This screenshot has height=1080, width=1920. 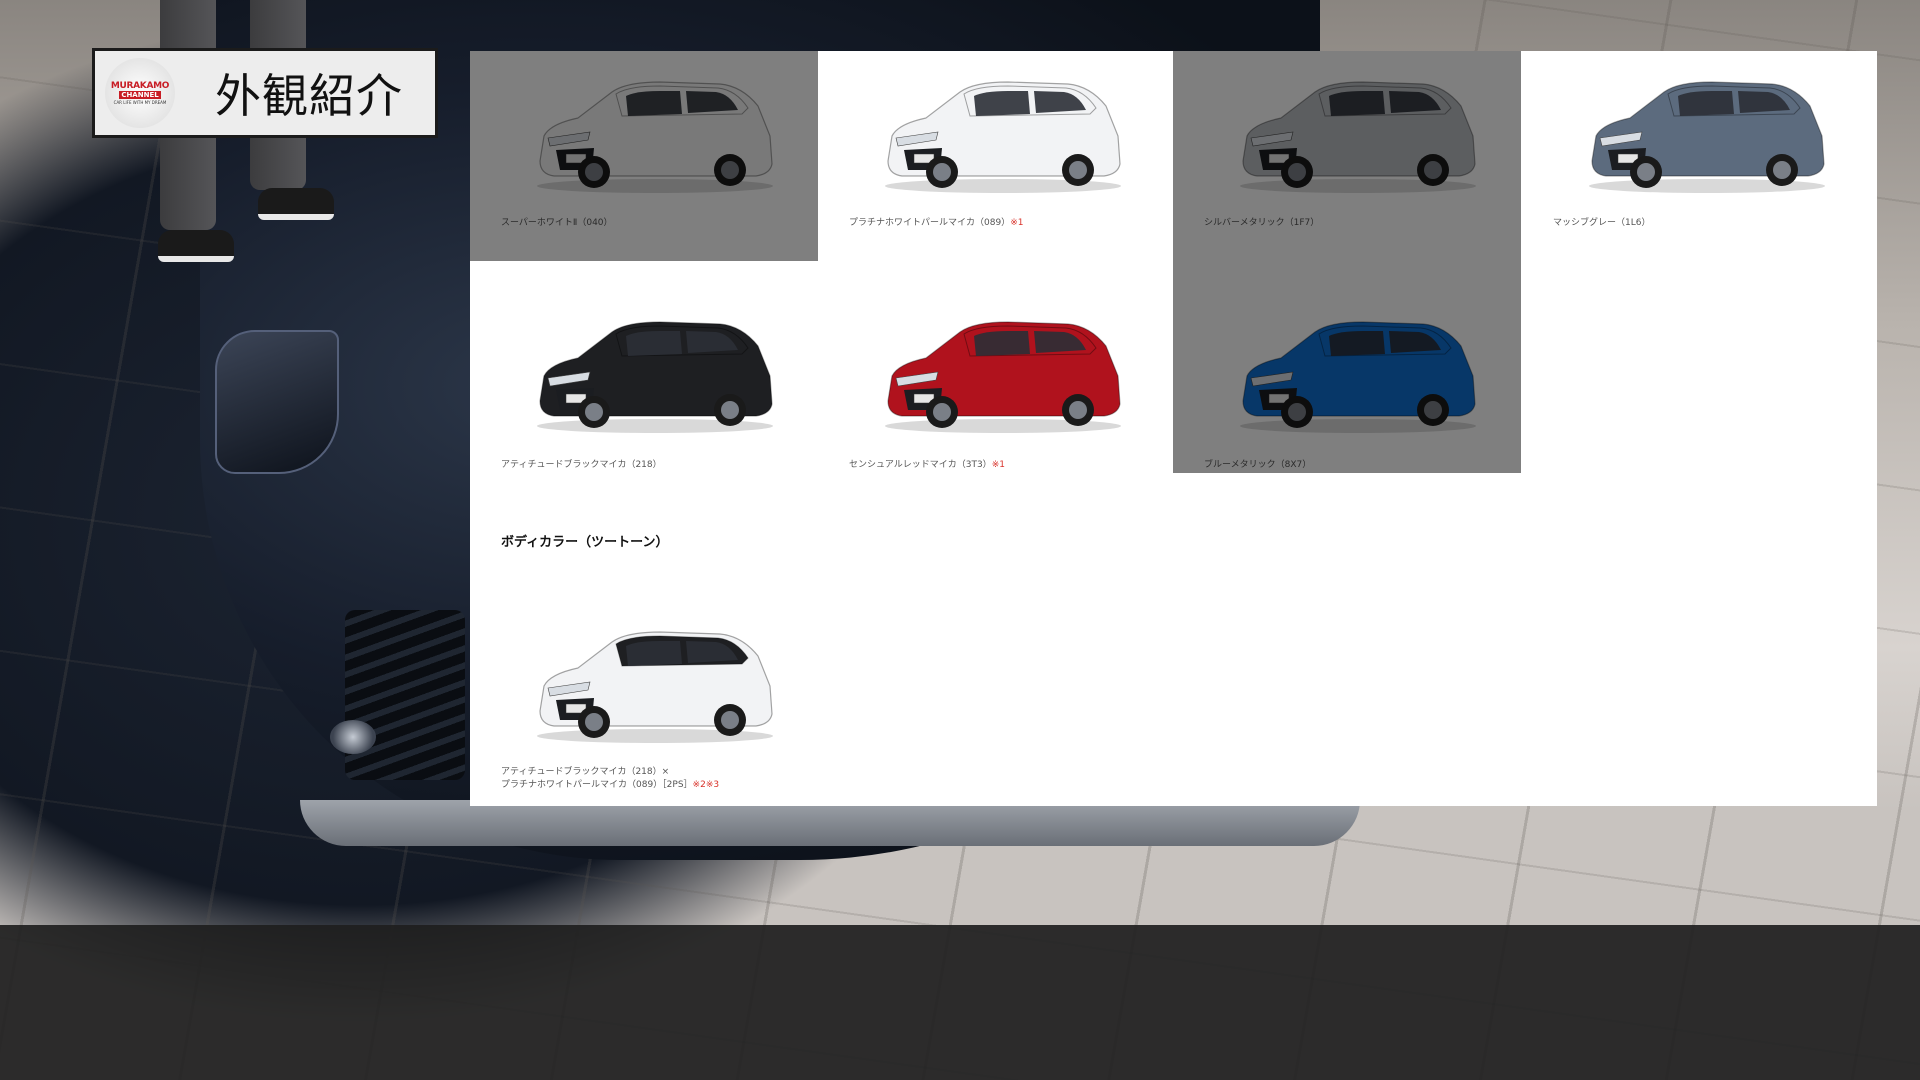 I want to click on color-tile-attitude-black: アティチュードブラックマイカ（218）, so click(x=644, y=366).